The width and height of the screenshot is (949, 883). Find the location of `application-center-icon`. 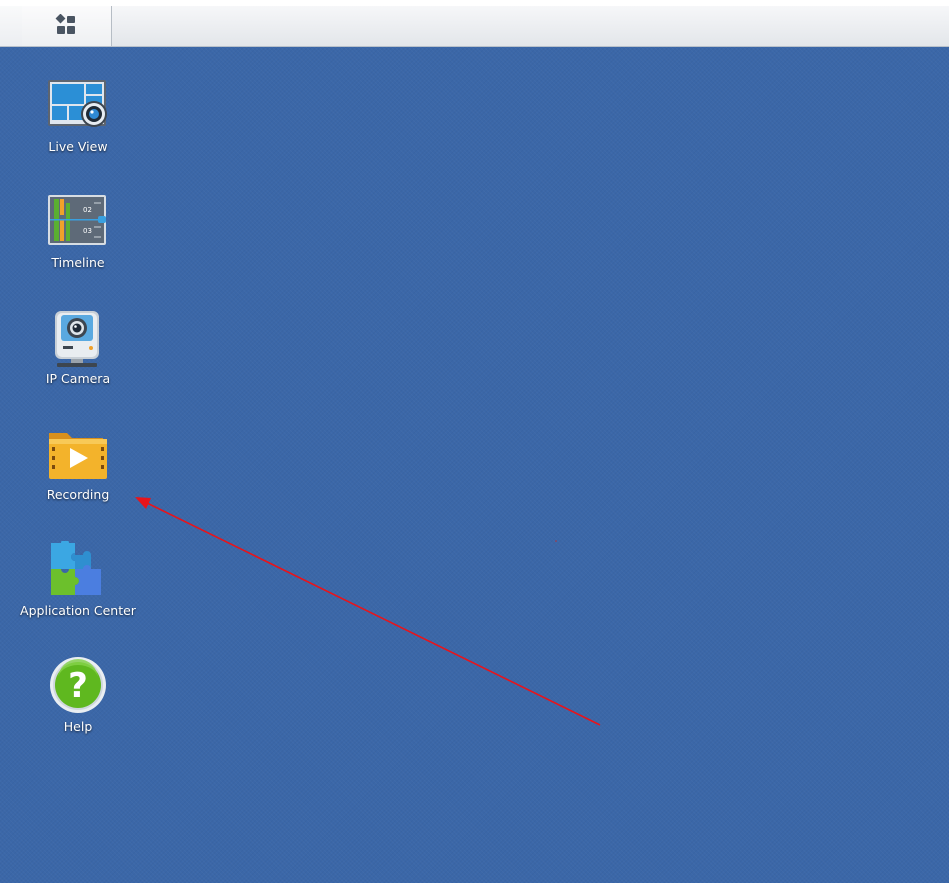

application-center-icon is located at coordinates (76, 568).